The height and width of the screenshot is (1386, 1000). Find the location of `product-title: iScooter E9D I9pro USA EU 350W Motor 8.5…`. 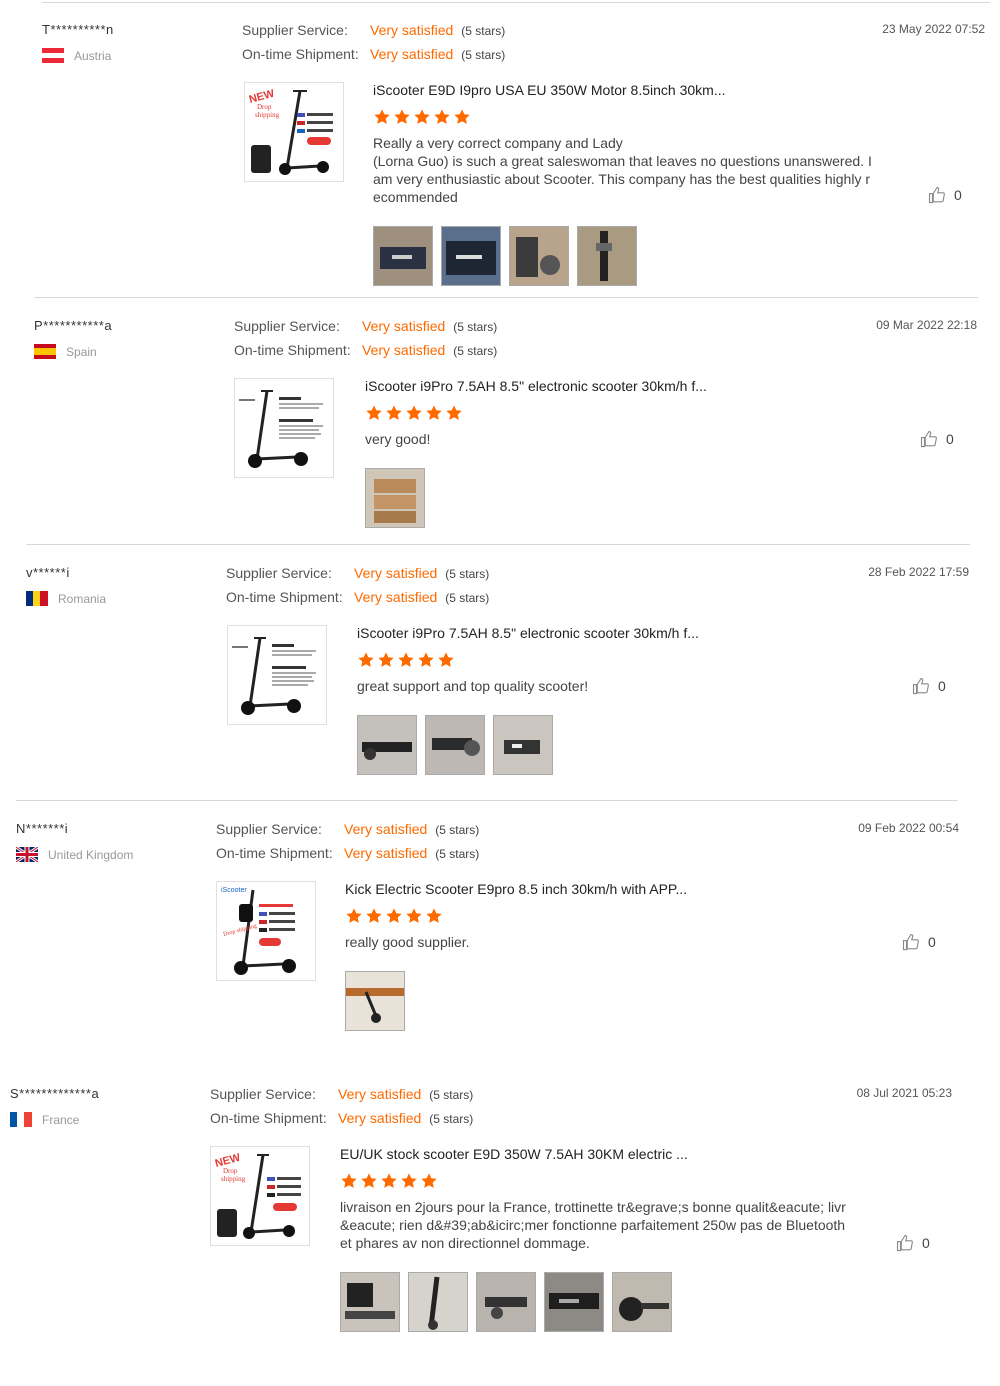

product-title: iScooter E9D I9pro USA EU 350W Motor 8.5… is located at coordinates (549, 90).